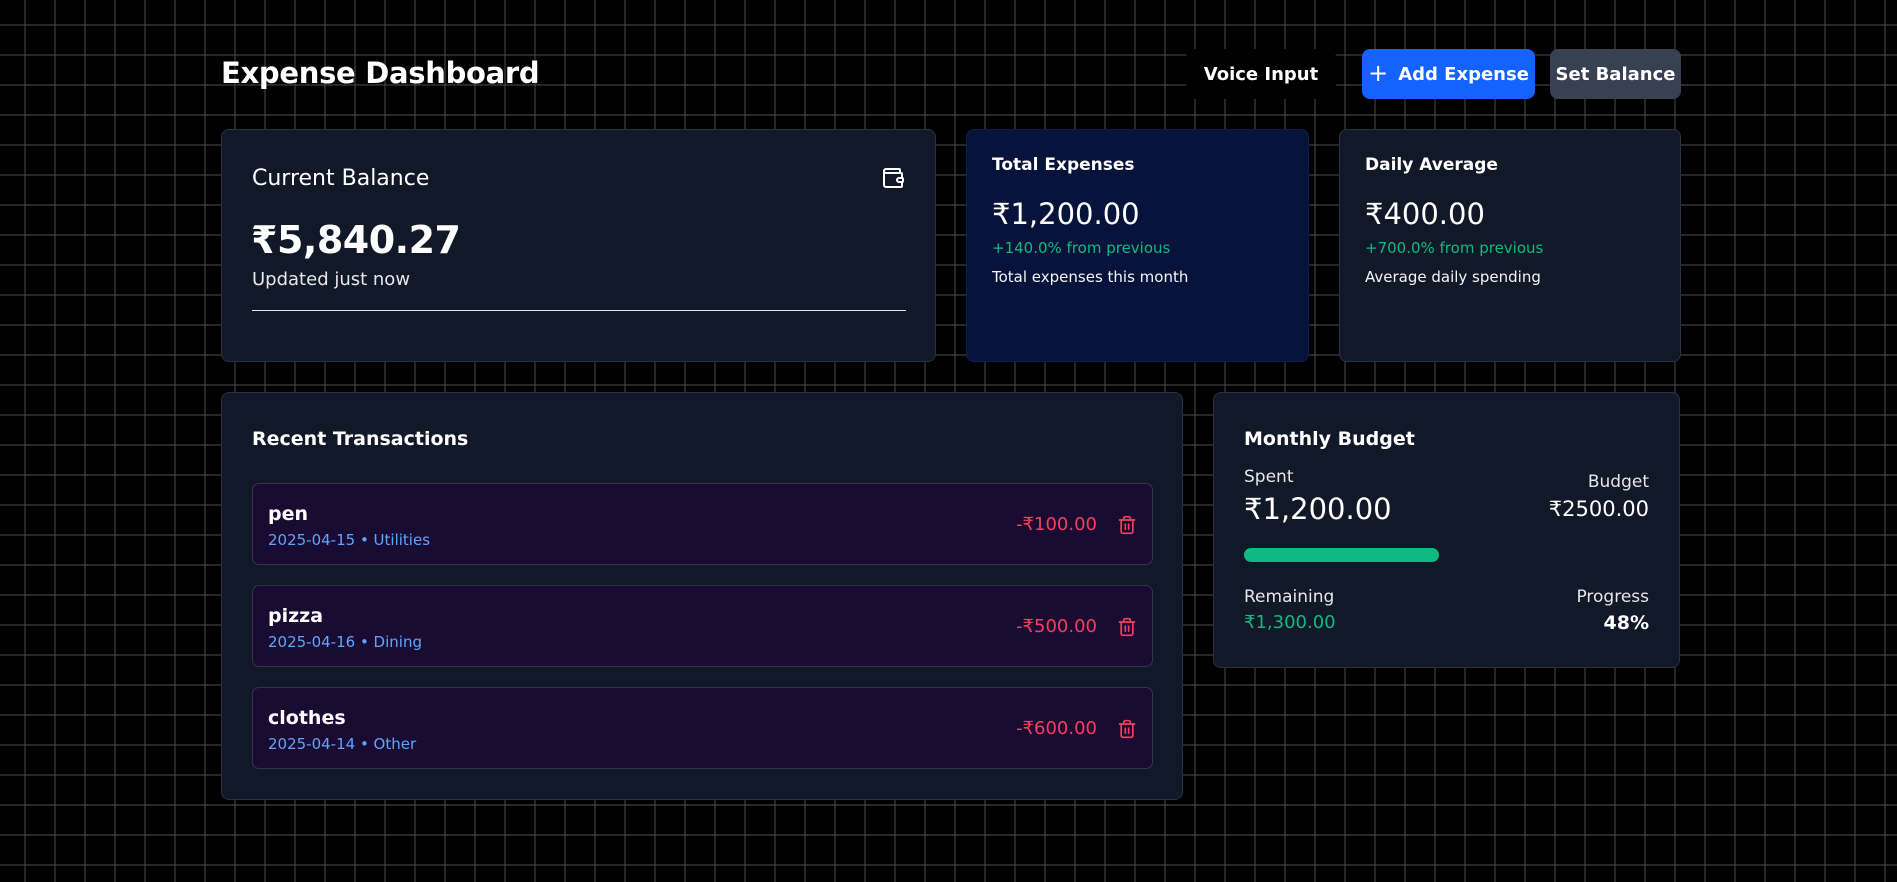  I want to click on divider, so click(579, 310).